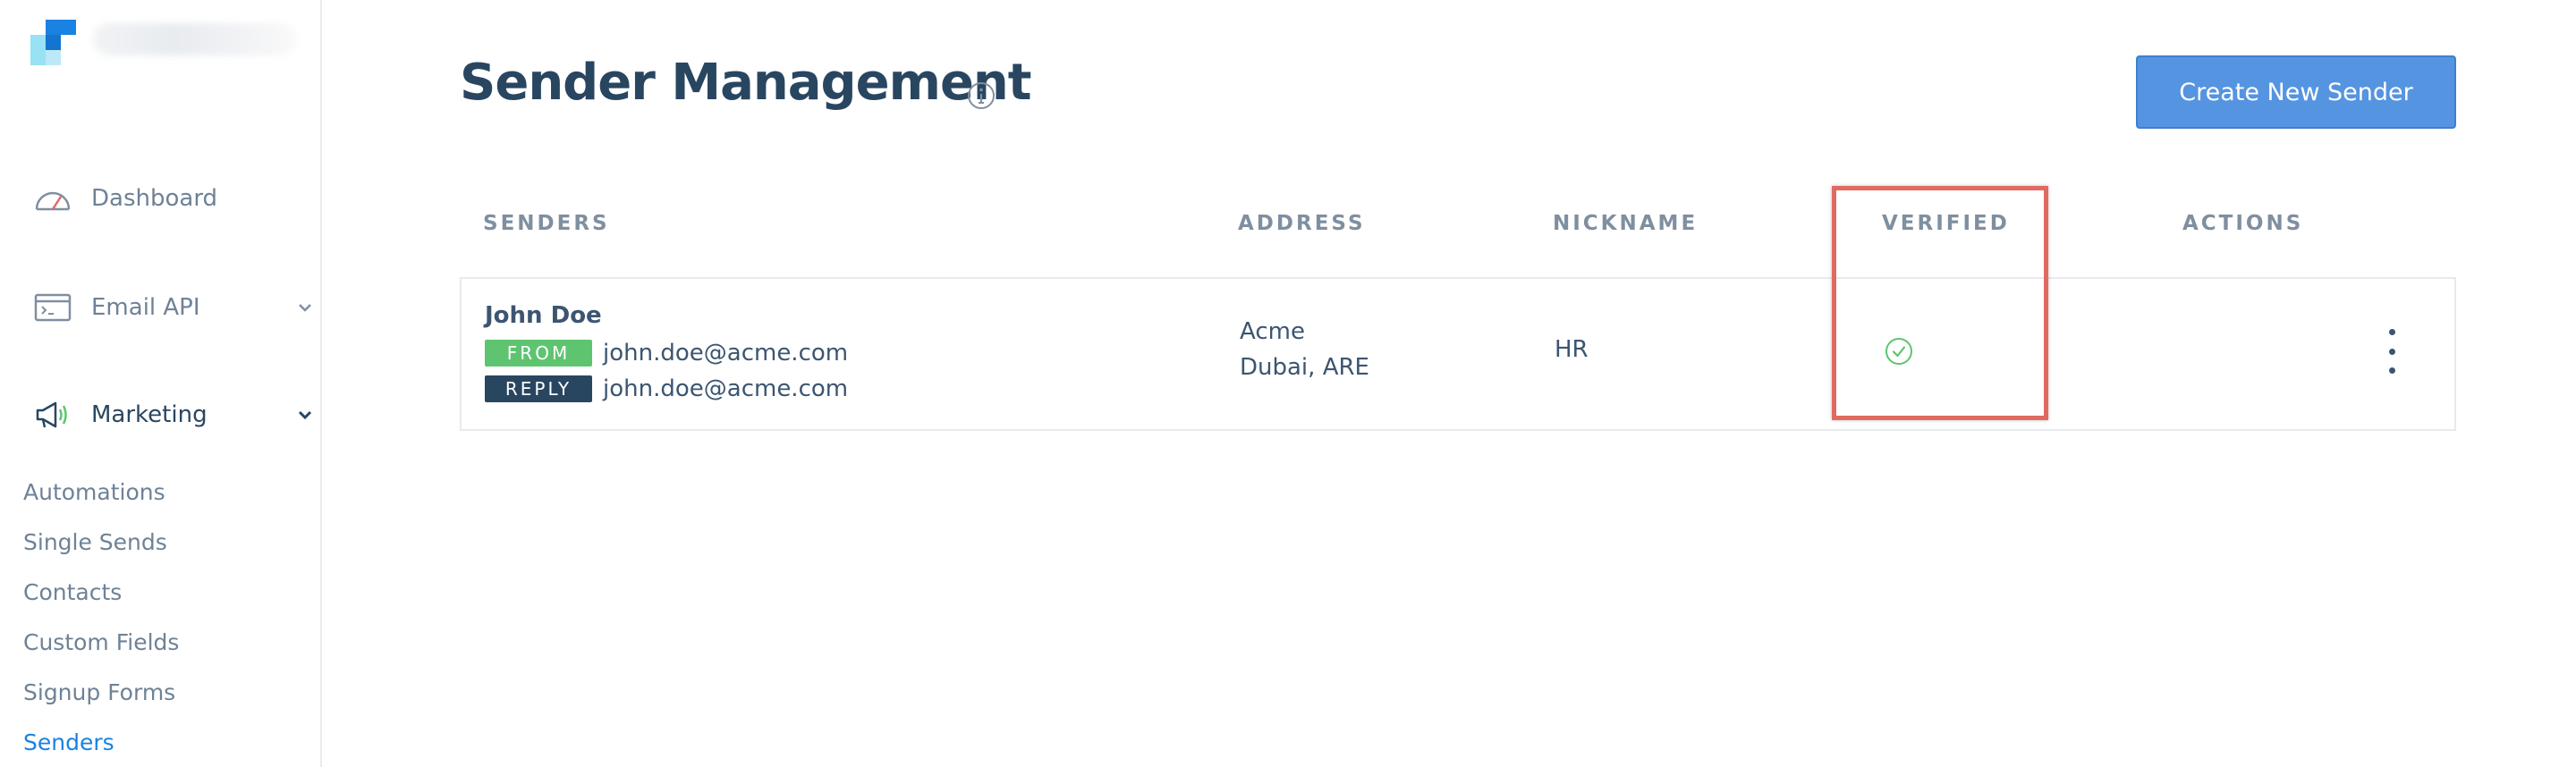 The height and width of the screenshot is (767, 2576). I want to click on megaphone-icon, so click(52, 414).